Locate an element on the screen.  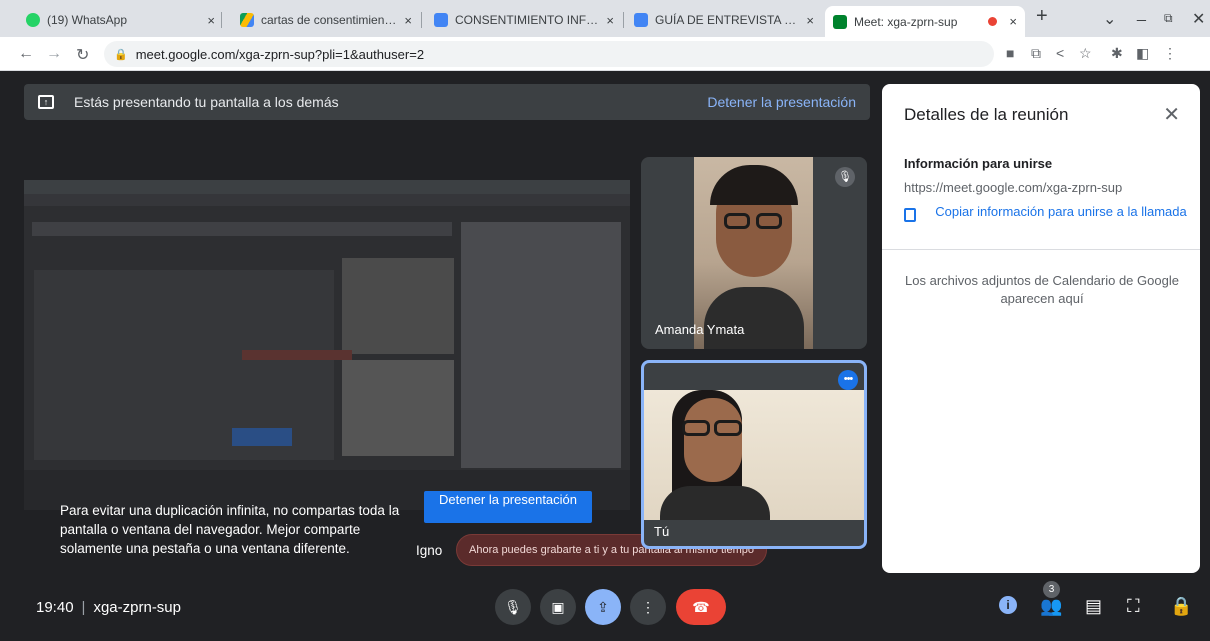
hair-shape is located at coordinates (754, 185).